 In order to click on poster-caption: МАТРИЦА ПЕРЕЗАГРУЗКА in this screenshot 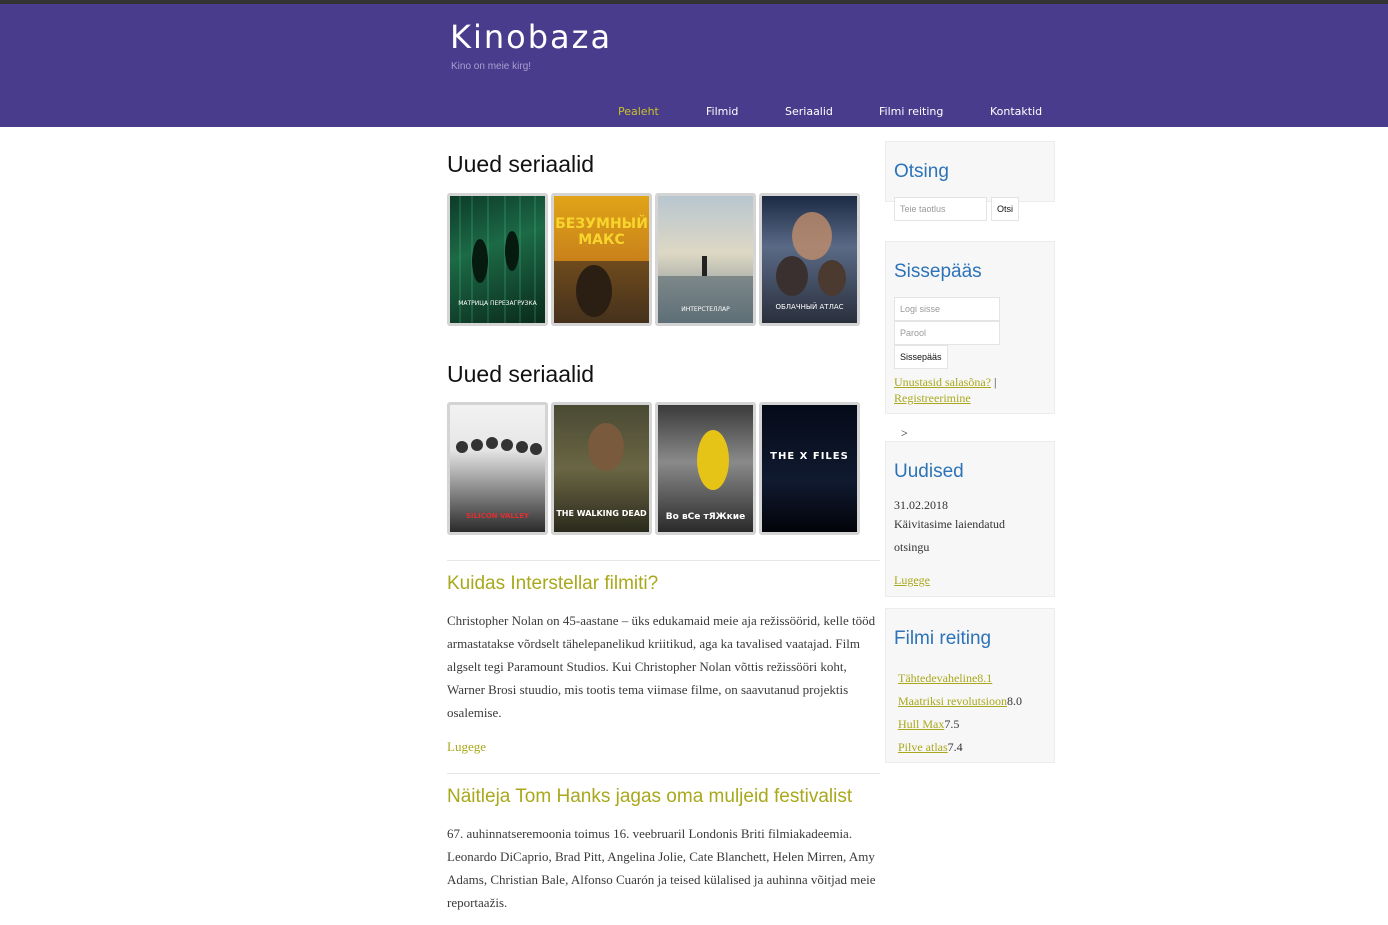, I will do `click(497, 303)`.